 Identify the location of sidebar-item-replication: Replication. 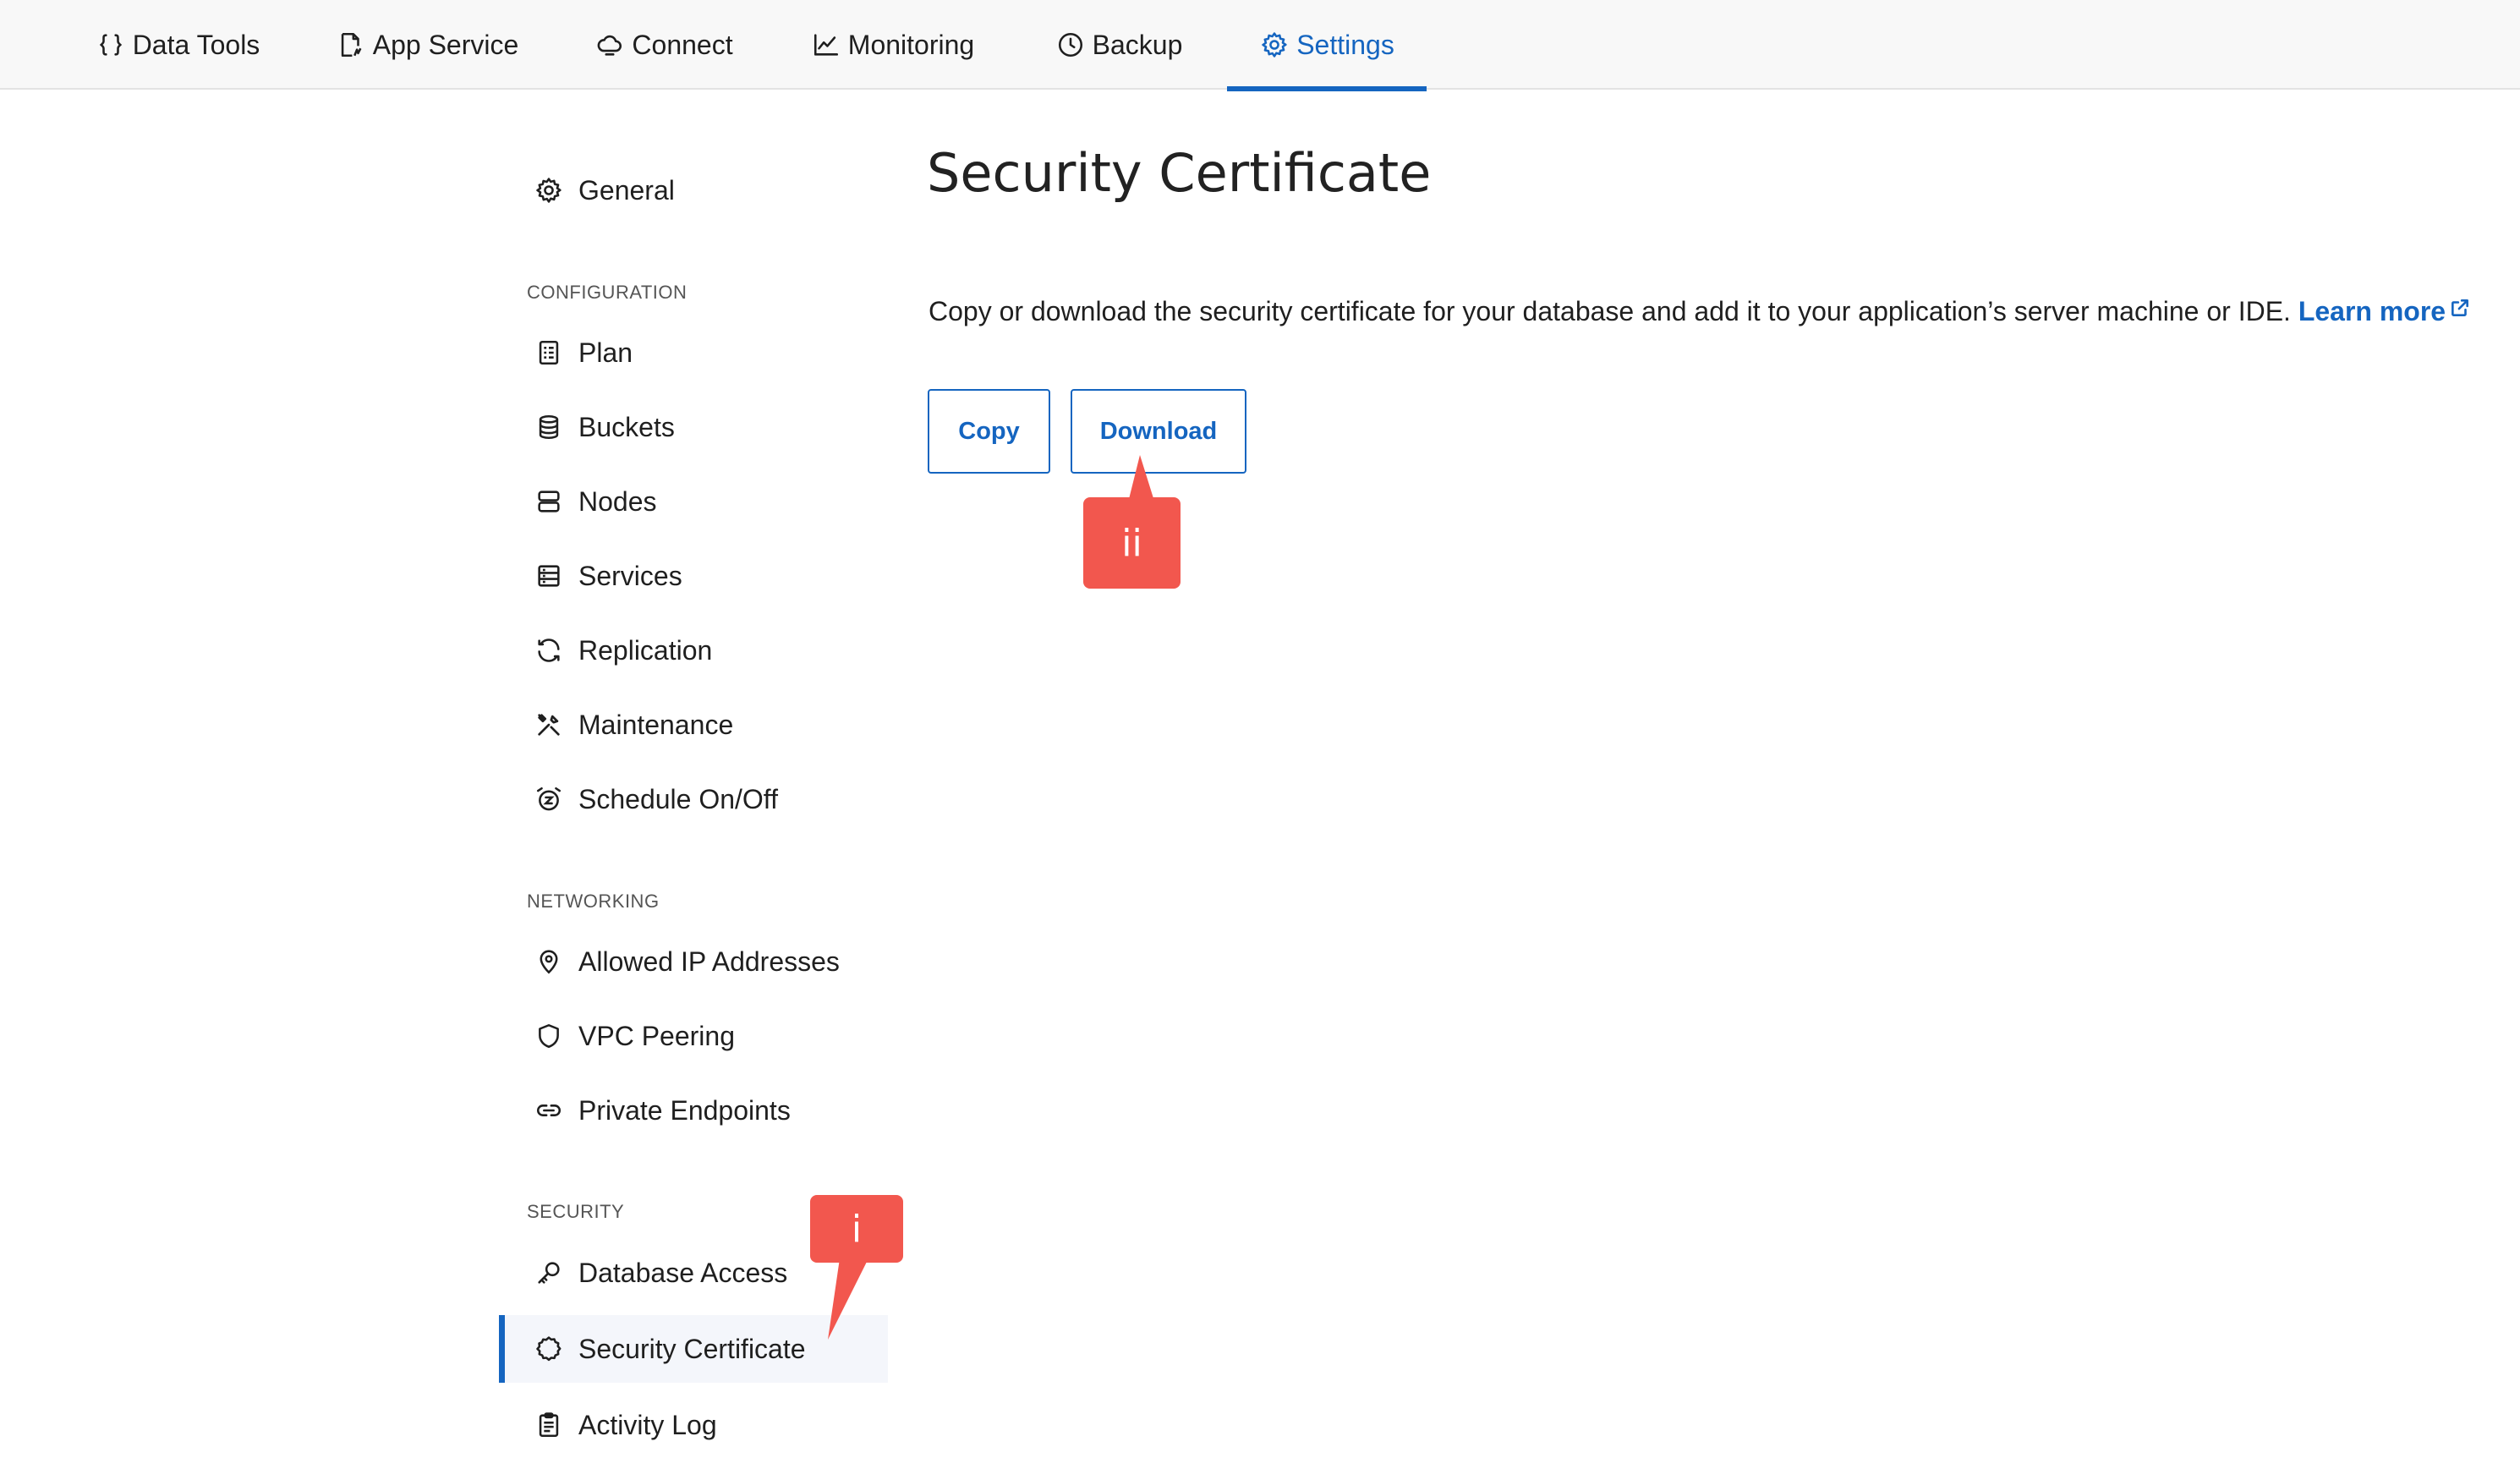
(693, 650).